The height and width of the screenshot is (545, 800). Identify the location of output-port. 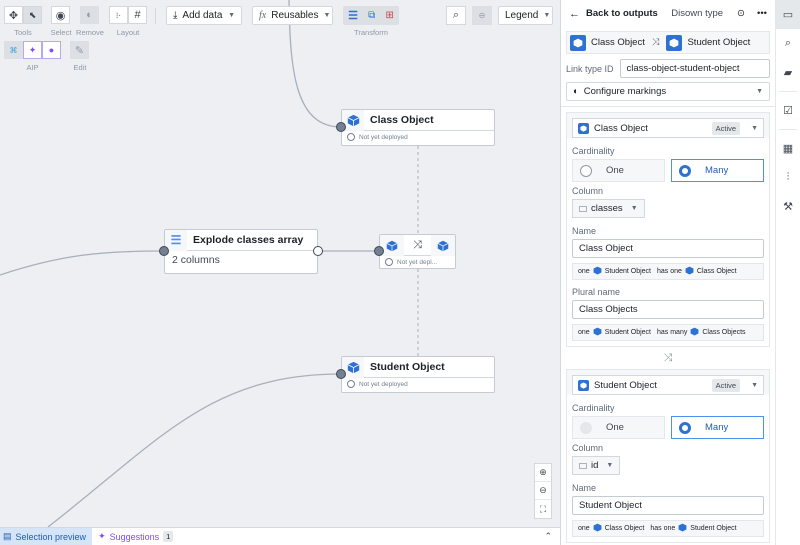
(318, 251).